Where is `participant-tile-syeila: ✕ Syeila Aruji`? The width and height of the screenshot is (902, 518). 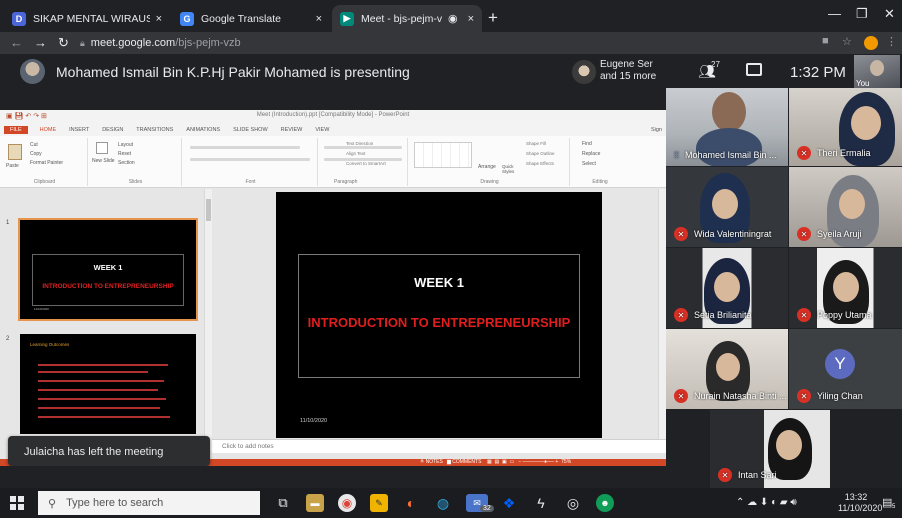 participant-tile-syeila: ✕ Syeila Aruji is located at coordinates (845, 207).